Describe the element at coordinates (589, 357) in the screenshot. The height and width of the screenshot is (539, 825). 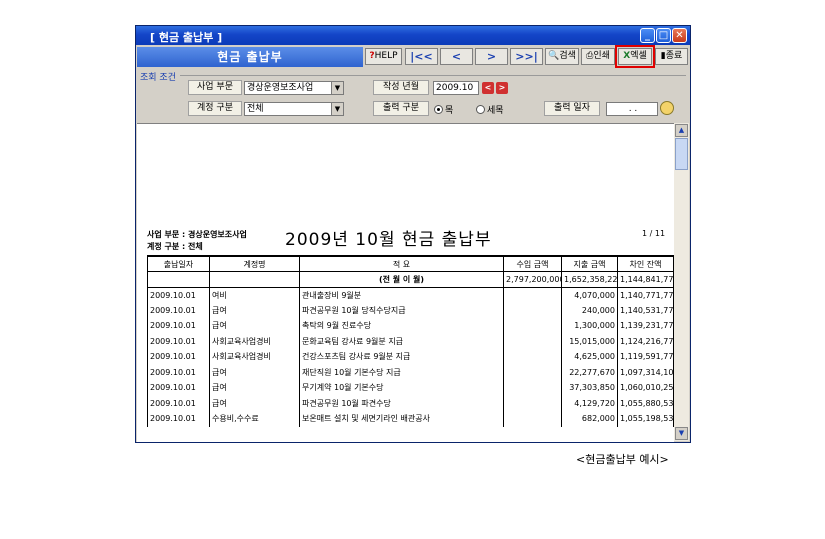
I see `cell-expense: 4,625,000` at that location.